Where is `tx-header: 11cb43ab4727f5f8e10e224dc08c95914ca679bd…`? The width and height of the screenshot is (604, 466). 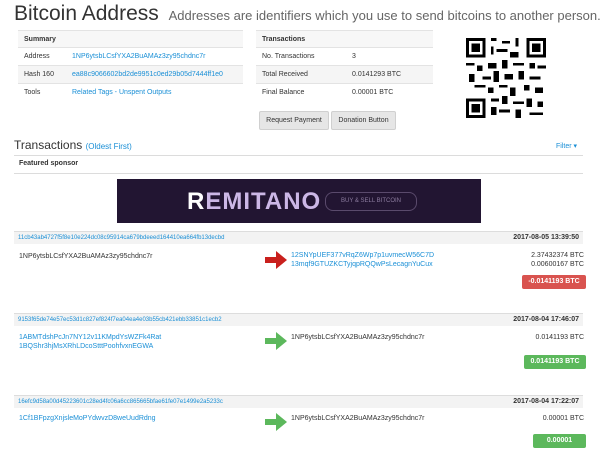 tx-header: 11cb43ab4727f5f8e10e224dc08c95914ca679bd… is located at coordinates (298, 237).